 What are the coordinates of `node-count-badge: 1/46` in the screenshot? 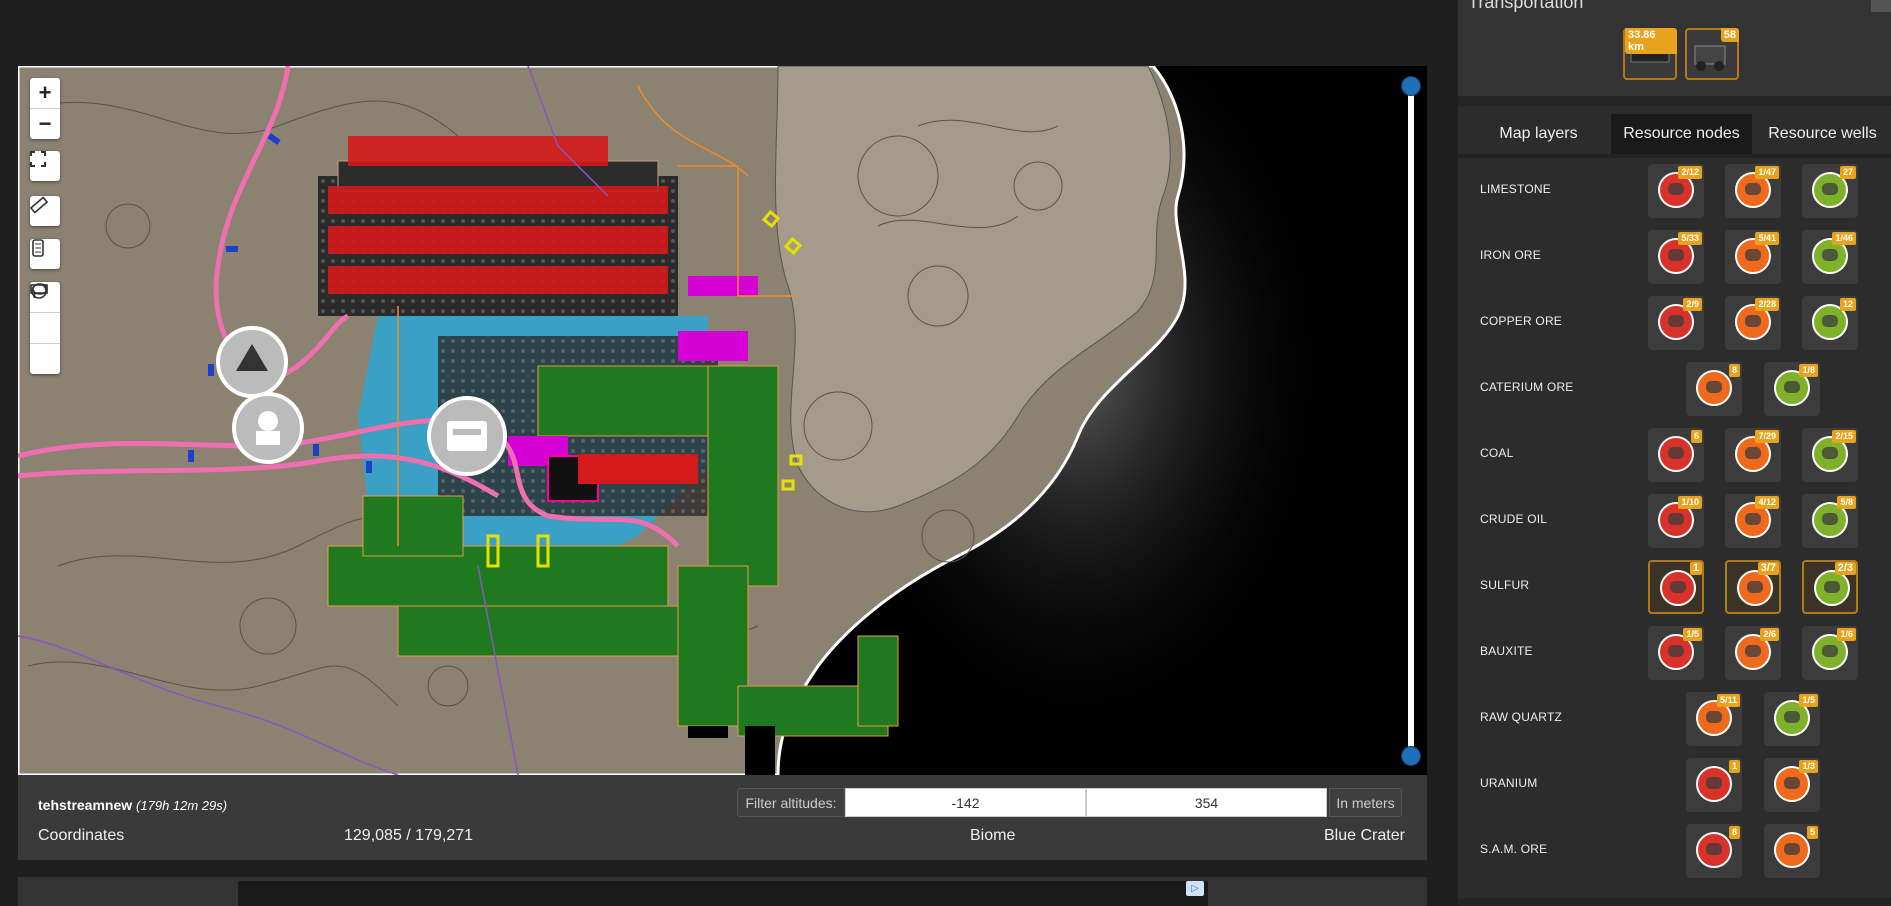 It's located at (1844, 238).